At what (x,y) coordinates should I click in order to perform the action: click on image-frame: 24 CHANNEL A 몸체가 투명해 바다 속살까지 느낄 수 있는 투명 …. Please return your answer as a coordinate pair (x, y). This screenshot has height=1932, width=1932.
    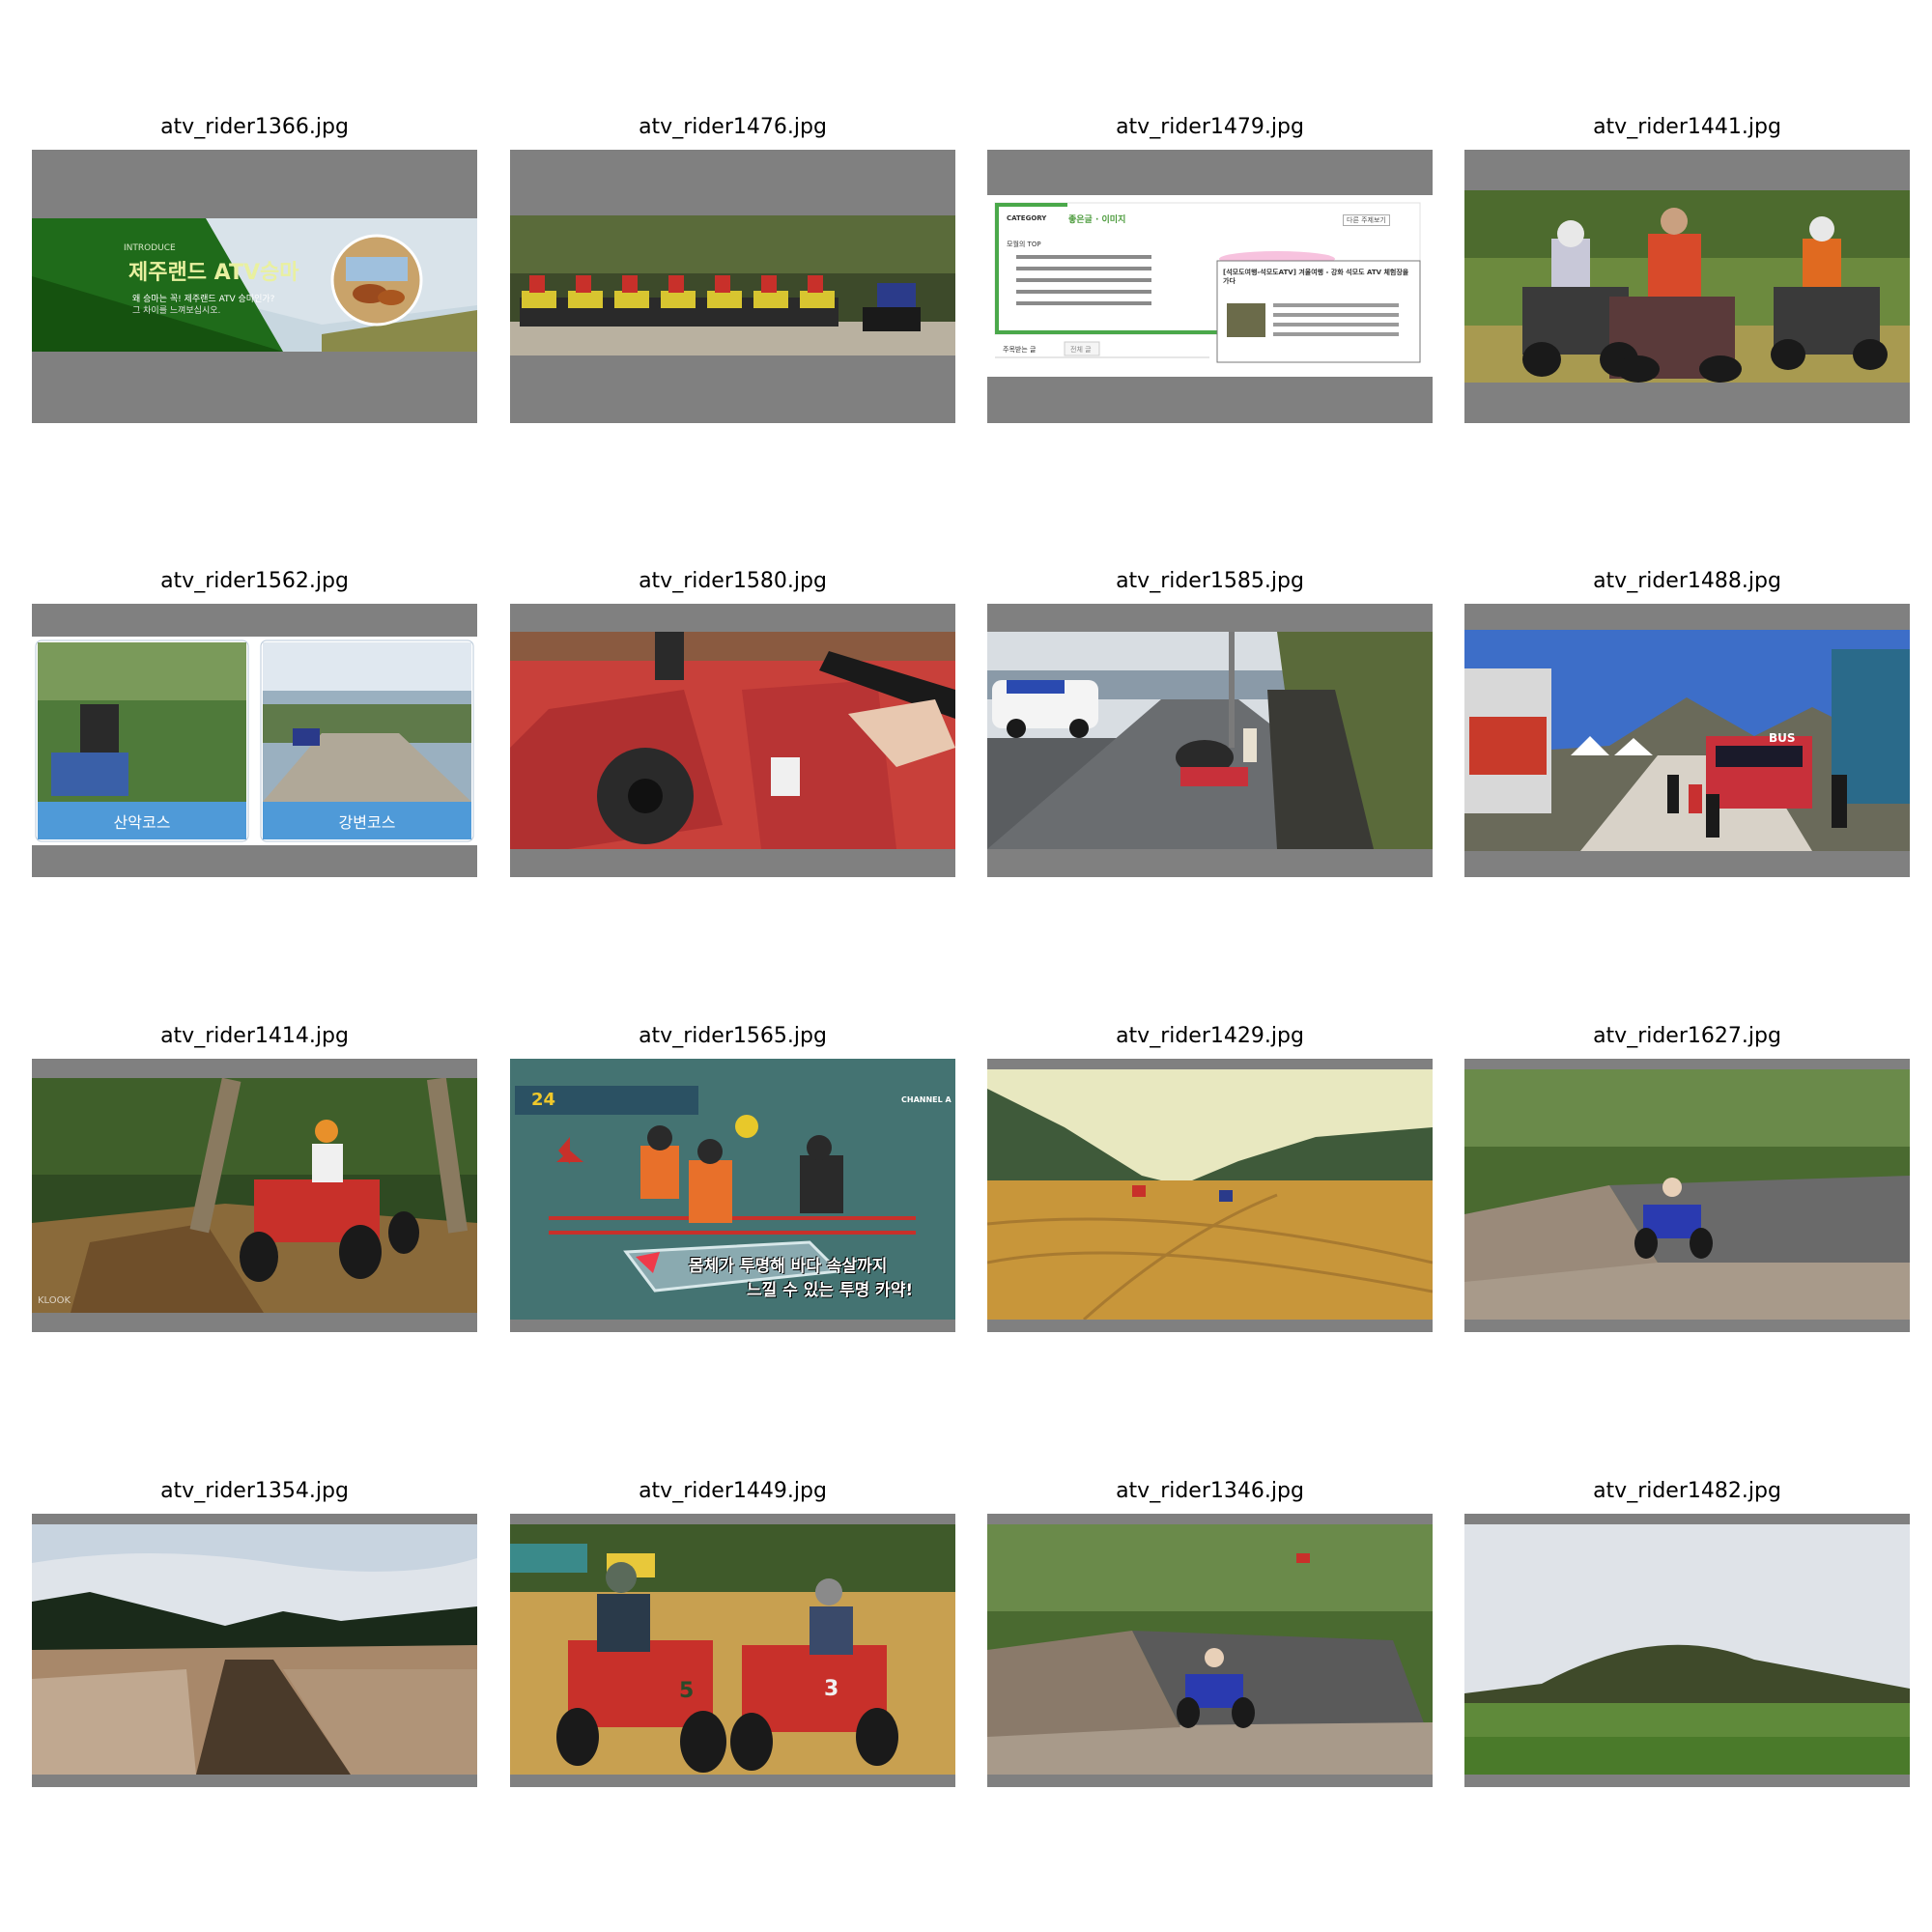
    Looking at the image, I should click on (732, 1195).